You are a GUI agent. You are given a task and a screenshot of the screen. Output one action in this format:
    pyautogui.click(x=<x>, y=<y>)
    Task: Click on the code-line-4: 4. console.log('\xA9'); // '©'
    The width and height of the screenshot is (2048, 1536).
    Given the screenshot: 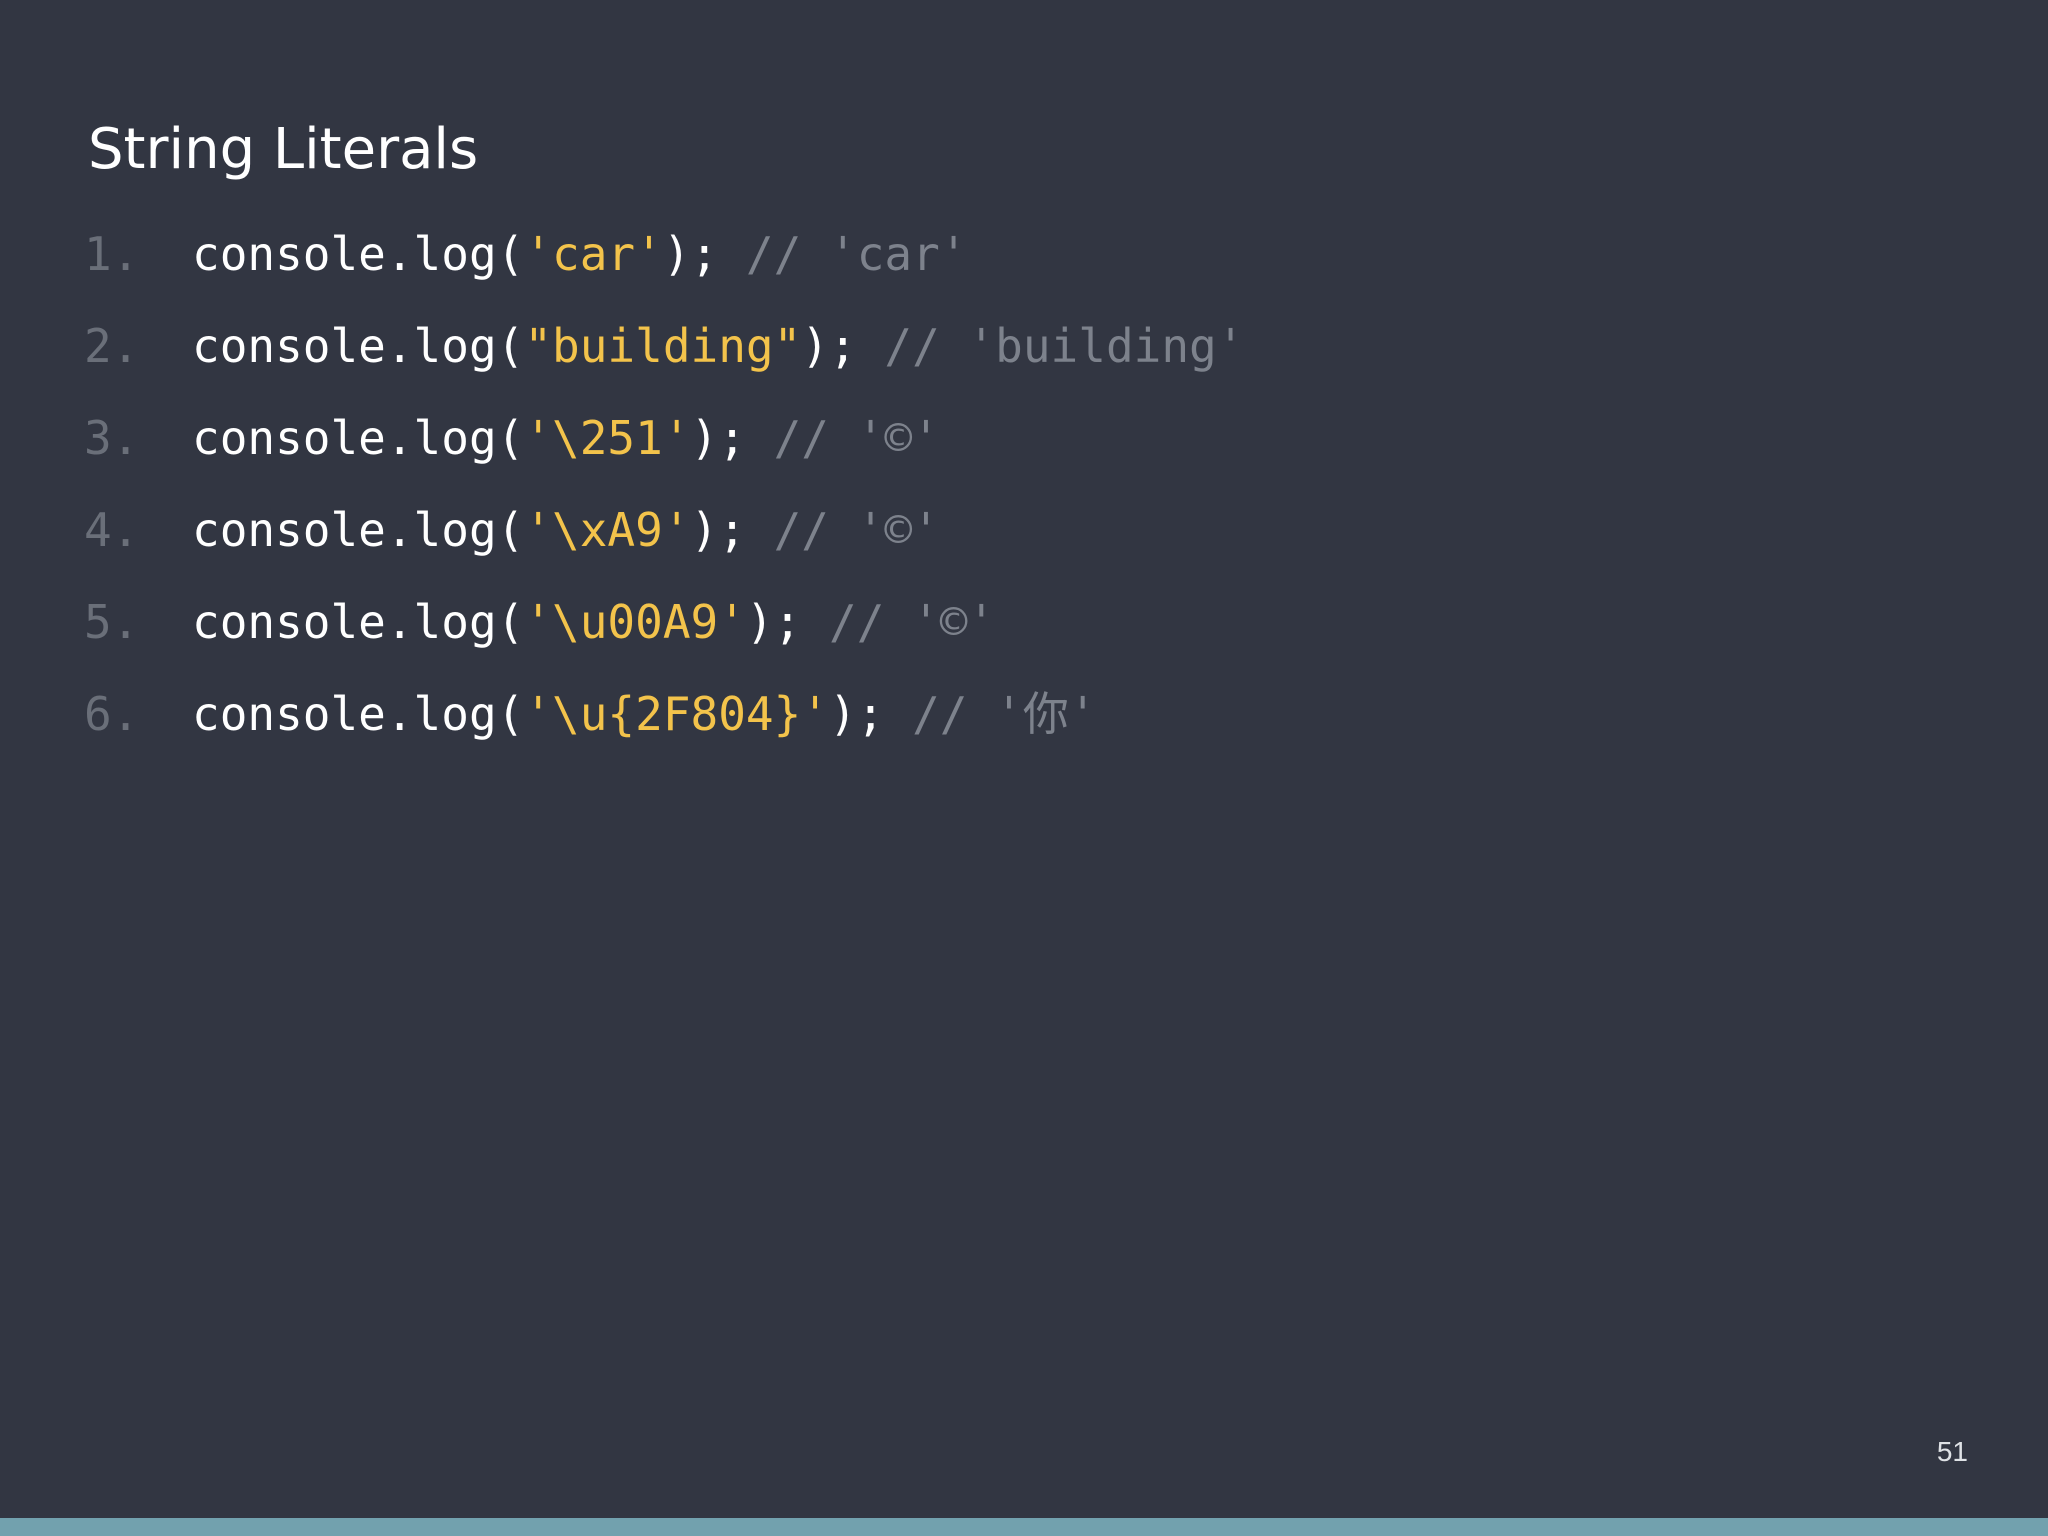 What is the action you would take?
    pyautogui.click(x=470, y=540)
    